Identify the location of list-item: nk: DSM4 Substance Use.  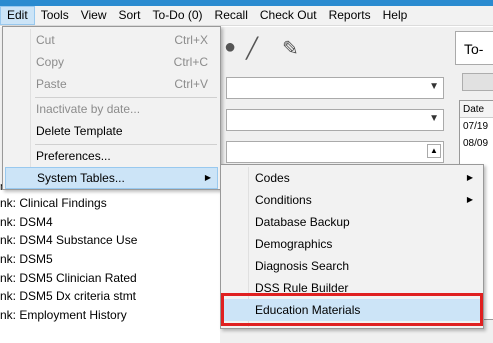
(110, 240).